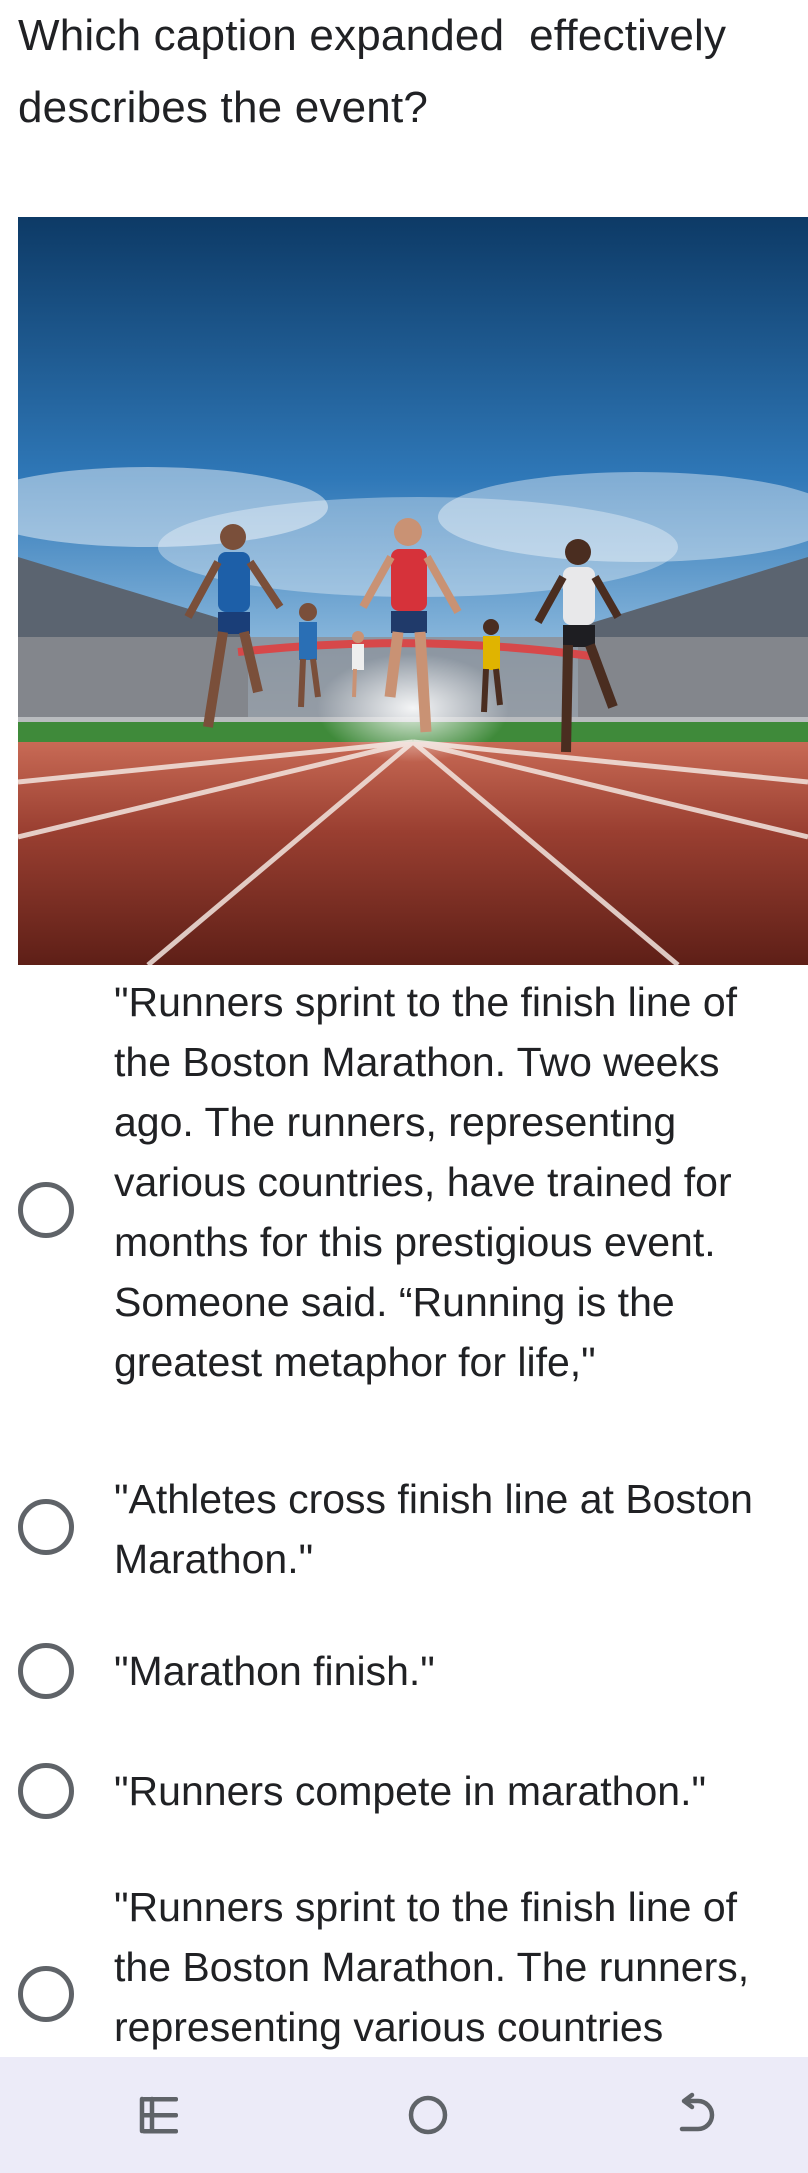 The width and height of the screenshot is (808, 2173). What do you see at coordinates (459, 1671) in the screenshot?
I see `option-label: "Marathon finish."` at bounding box center [459, 1671].